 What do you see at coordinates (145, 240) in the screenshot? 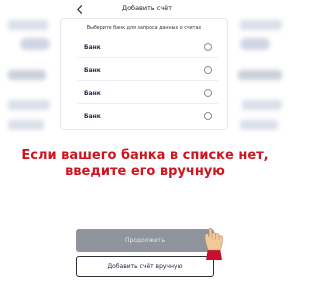
I see `continue-button: Продолжить` at bounding box center [145, 240].